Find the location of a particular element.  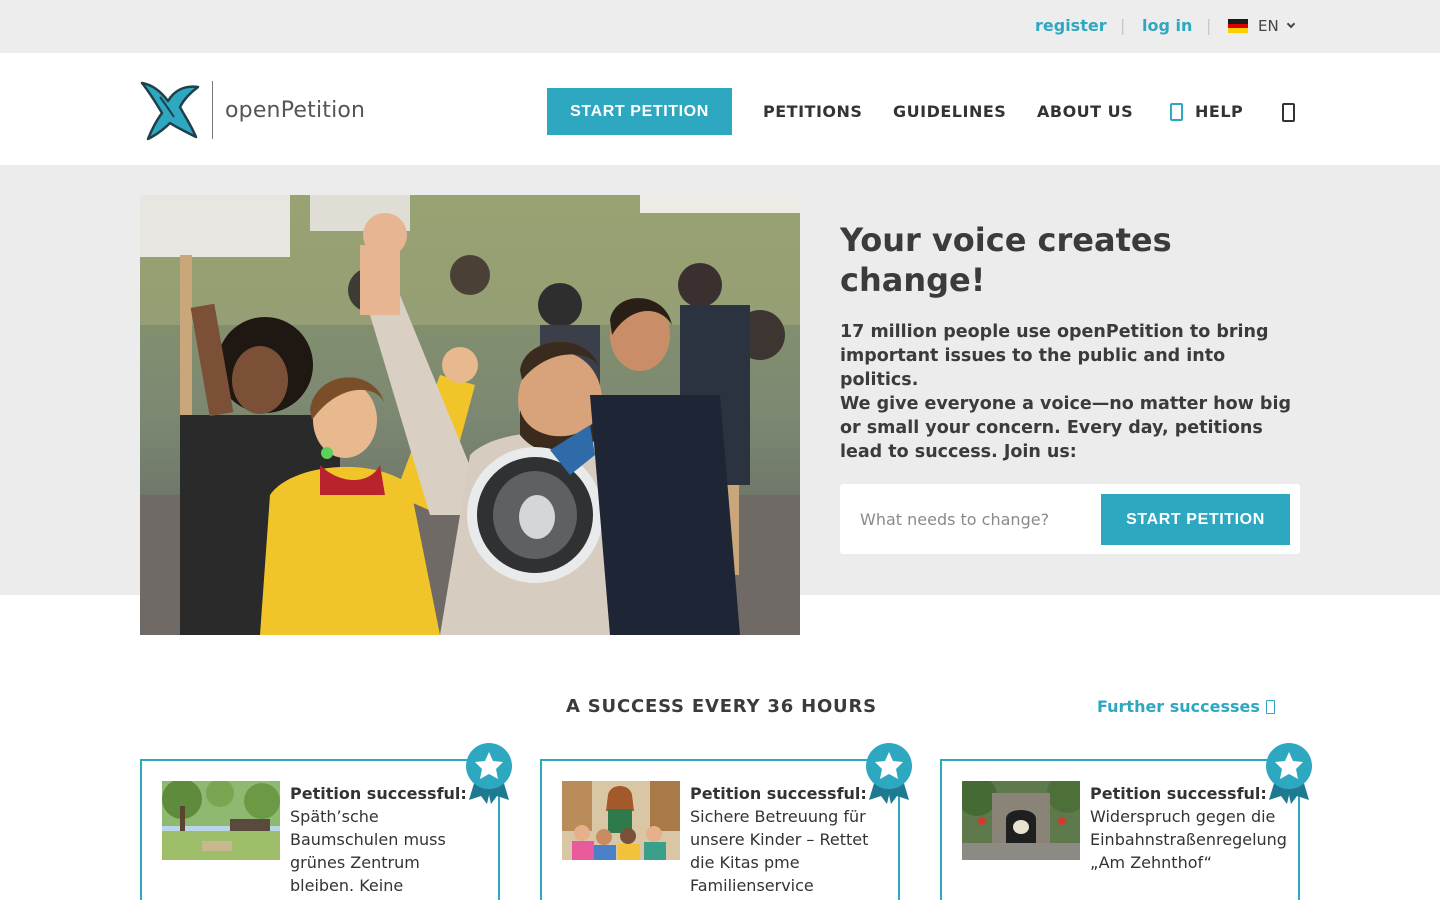

germany-flag-icon is located at coordinates (1238, 26).